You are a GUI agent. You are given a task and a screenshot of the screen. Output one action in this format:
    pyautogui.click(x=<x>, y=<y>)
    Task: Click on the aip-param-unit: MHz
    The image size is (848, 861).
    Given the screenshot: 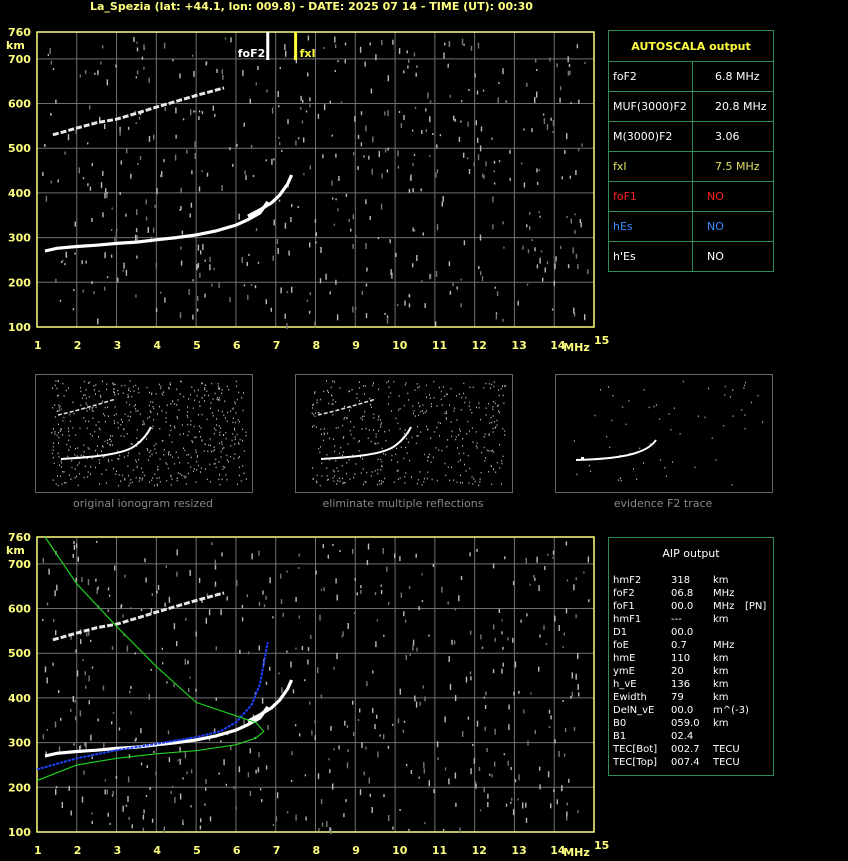 What is the action you would take?
    pyautogui.click(x=724, y=606)
    